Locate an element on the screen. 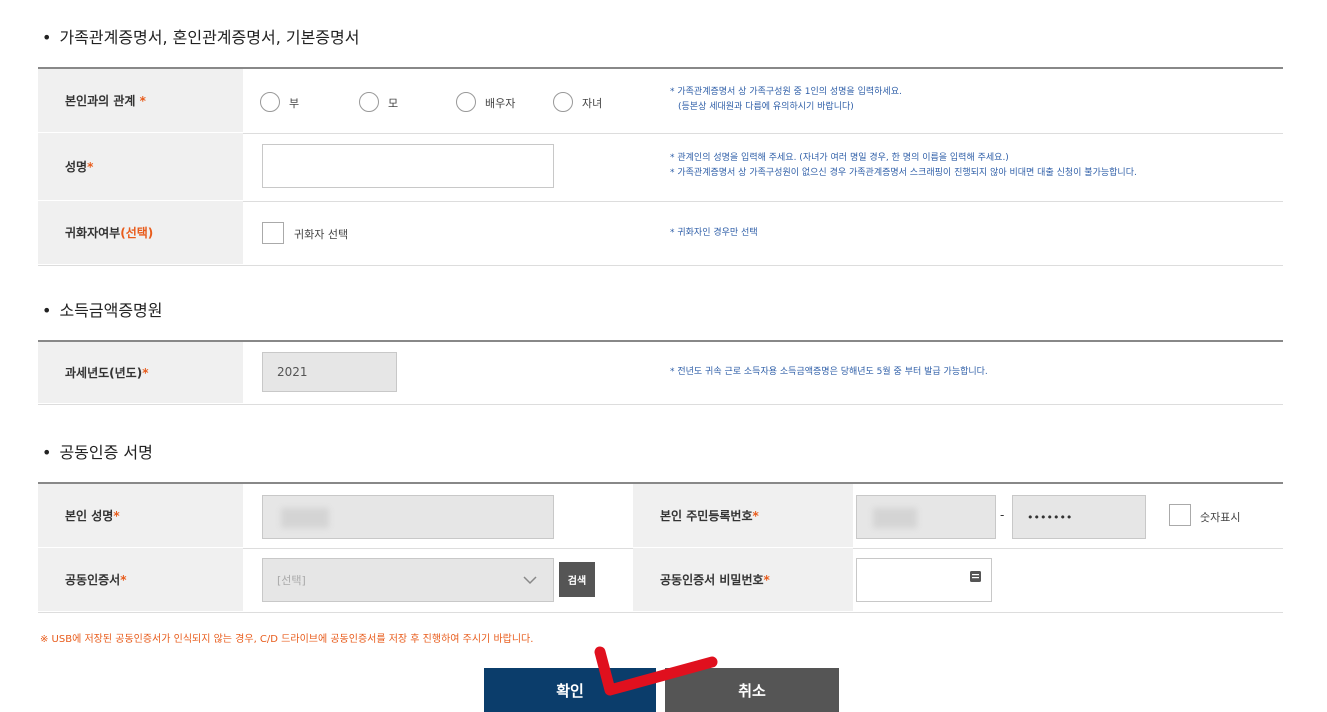  radio-father-label: 부 is located at coordinates (294, 103).